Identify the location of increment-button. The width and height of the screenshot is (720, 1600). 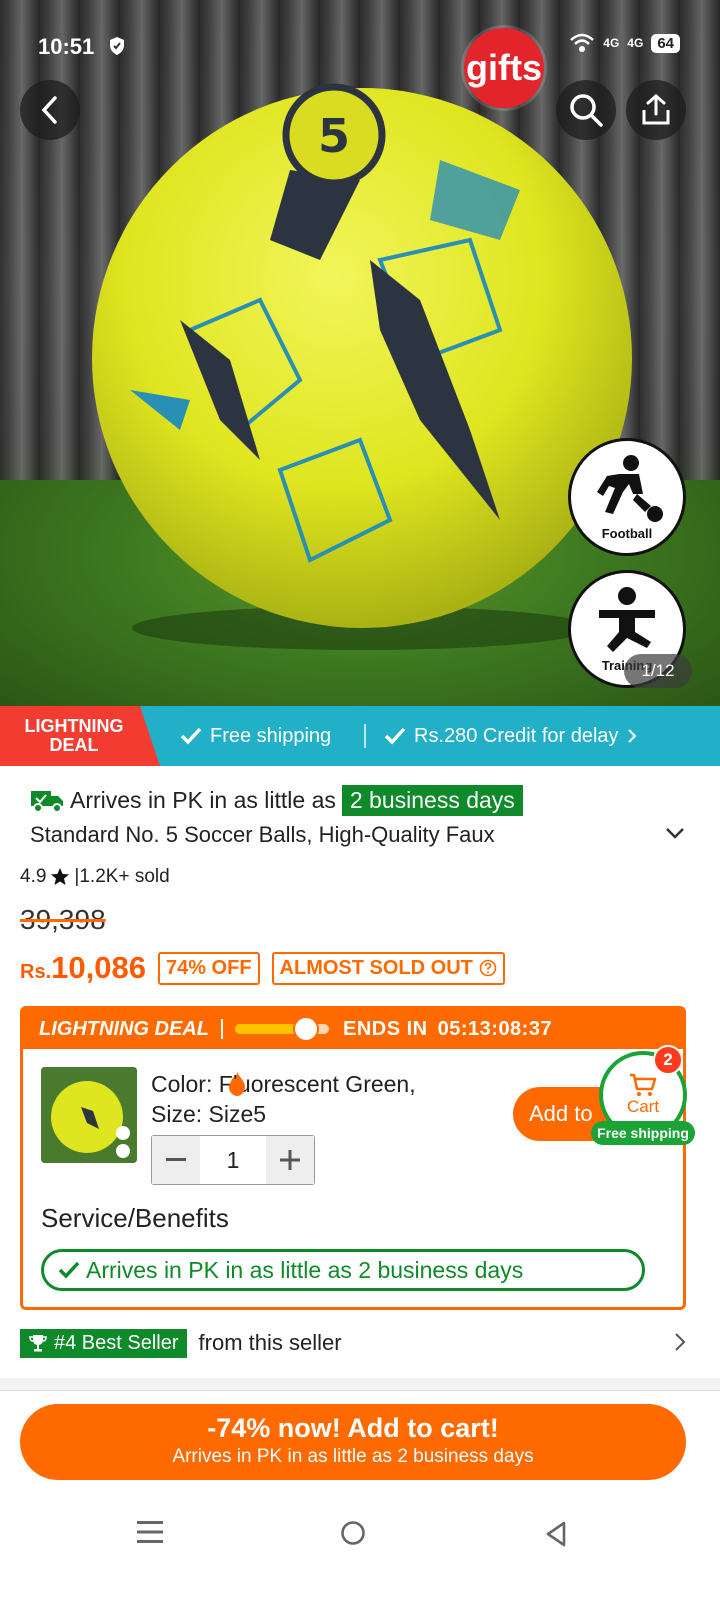
(290, 1160).